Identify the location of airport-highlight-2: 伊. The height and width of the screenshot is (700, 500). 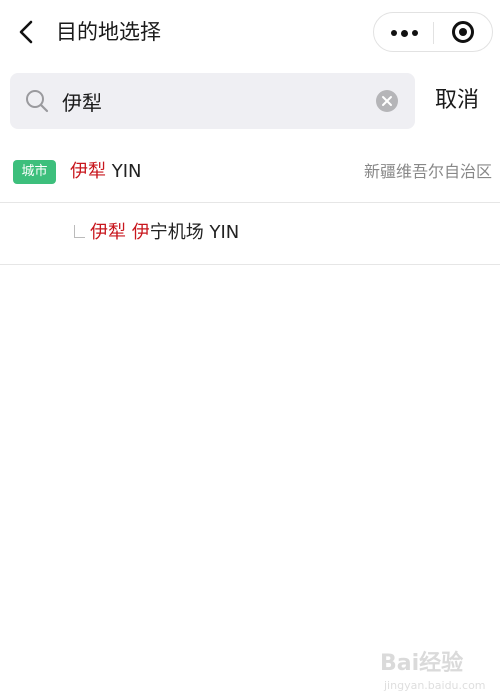
(140, 232).